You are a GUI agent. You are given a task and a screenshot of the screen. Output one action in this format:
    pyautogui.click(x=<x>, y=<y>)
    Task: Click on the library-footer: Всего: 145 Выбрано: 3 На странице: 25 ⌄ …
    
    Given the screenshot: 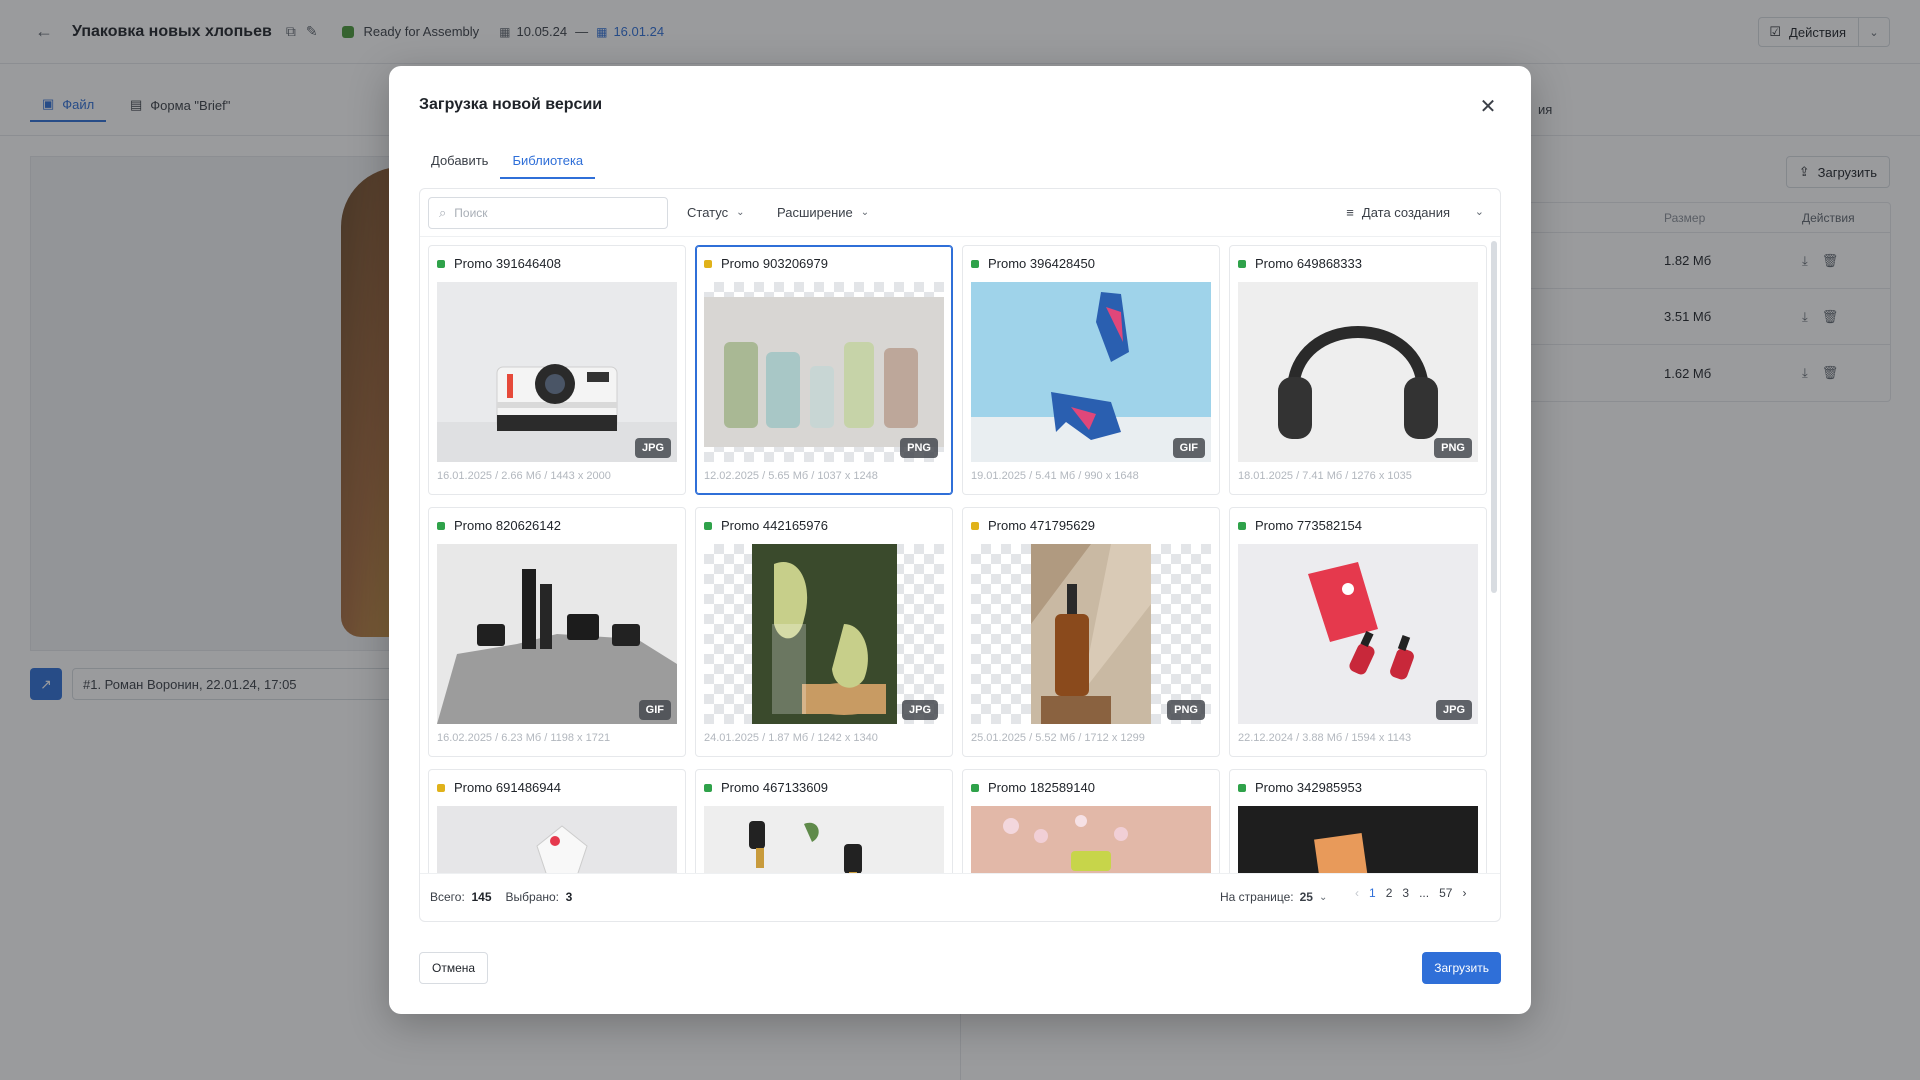 What is the action you would take?
    pyautogui.click(x=960, y=897)
    